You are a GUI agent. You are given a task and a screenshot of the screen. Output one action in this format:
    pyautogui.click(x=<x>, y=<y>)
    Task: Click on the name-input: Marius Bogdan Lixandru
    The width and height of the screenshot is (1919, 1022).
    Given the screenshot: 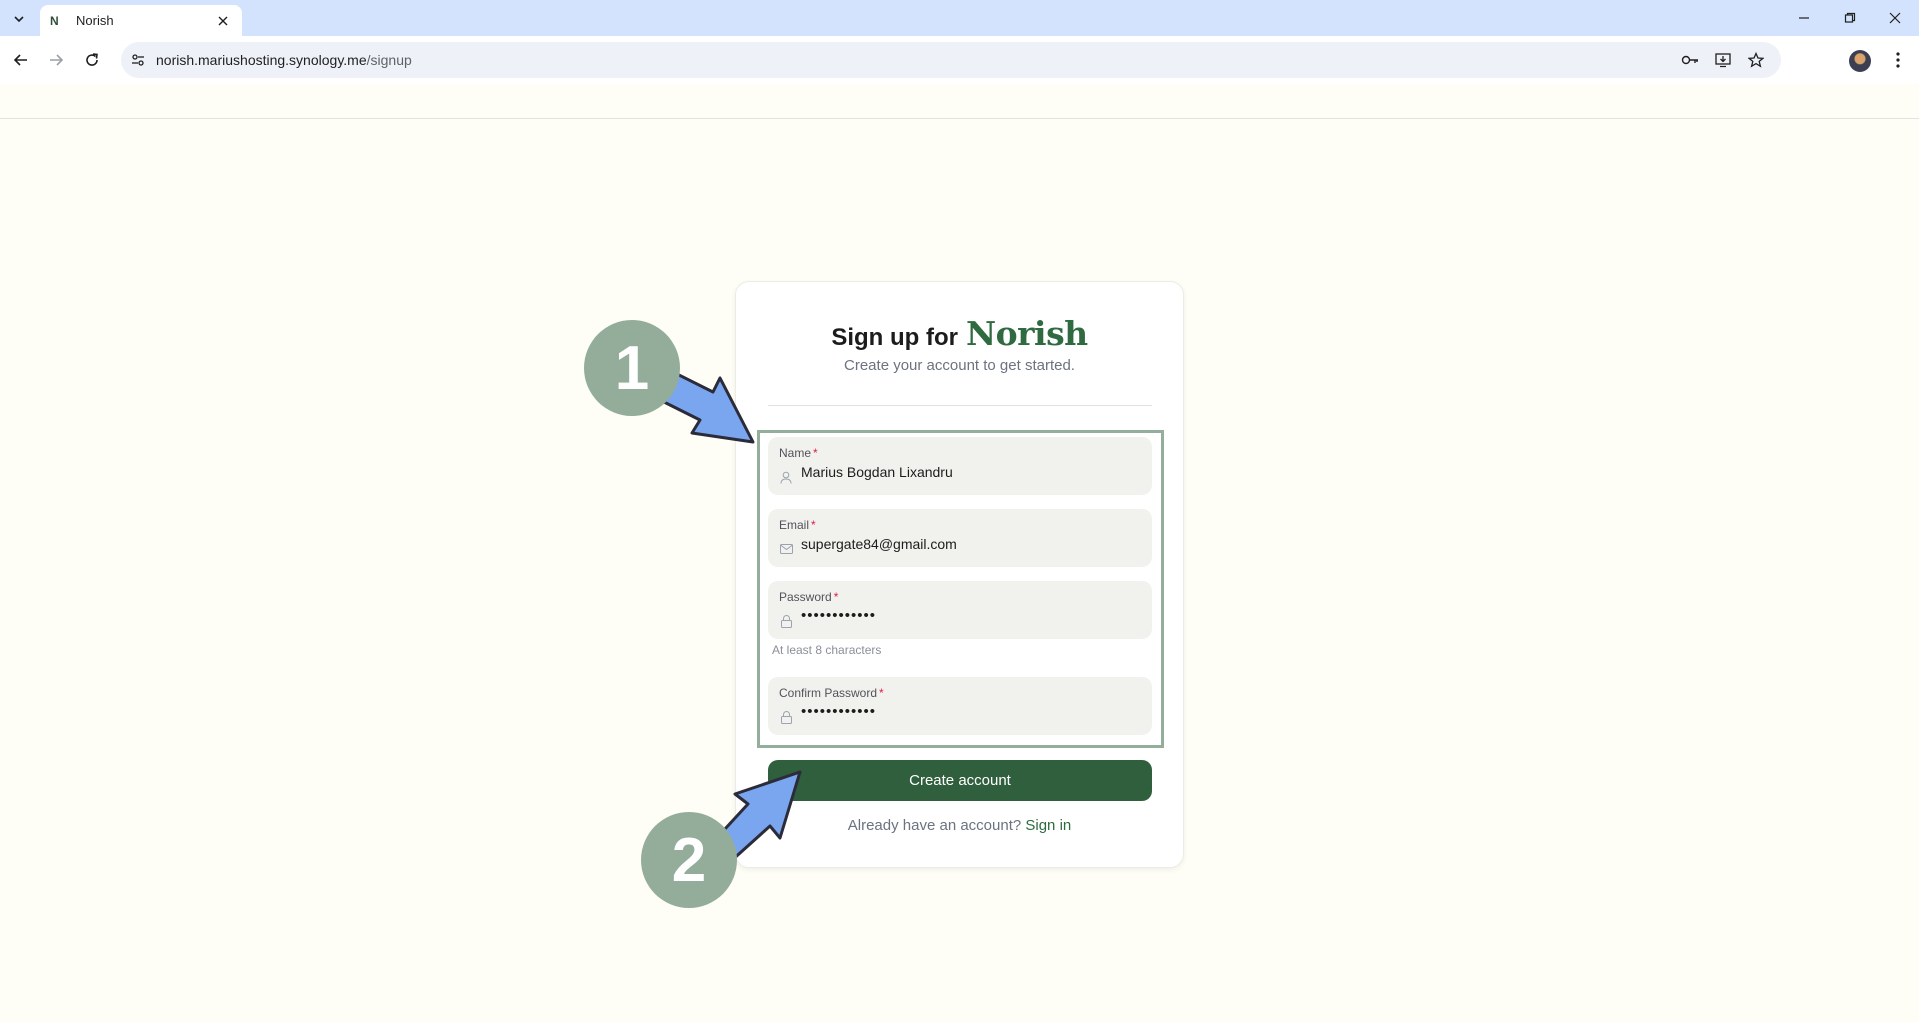 What is the action you would take?
    pyautogui.click(x=877, y=472)
    